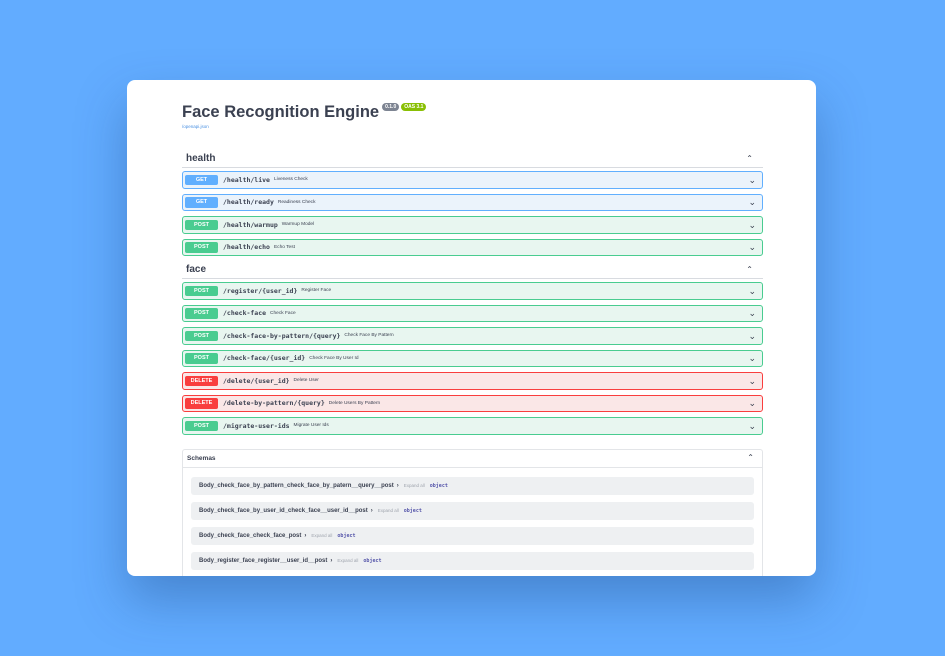  Describe the element at coordinates (282, 335) in the screenshot. I see `operation-path: /check-face-by-pattern/{query}` at that location.